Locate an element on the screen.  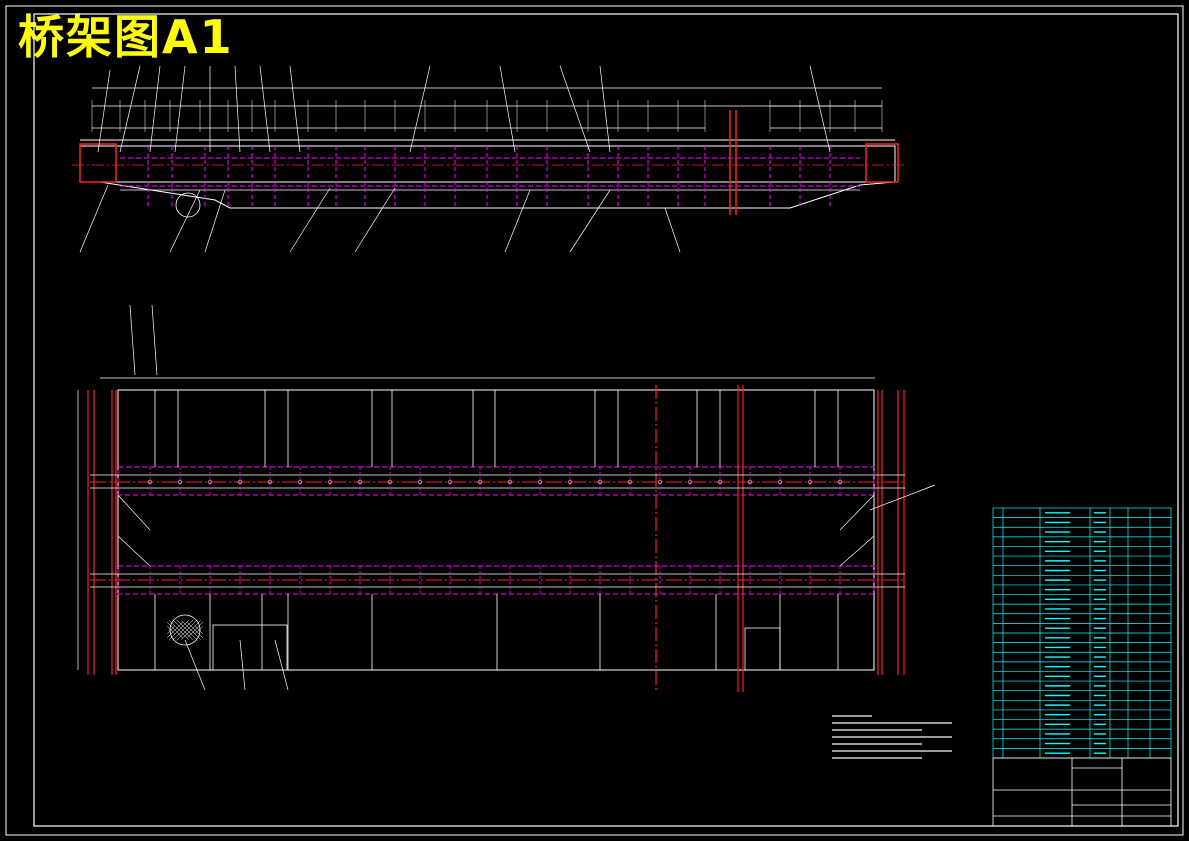
technical-notes is located at coordinates (892, 737).